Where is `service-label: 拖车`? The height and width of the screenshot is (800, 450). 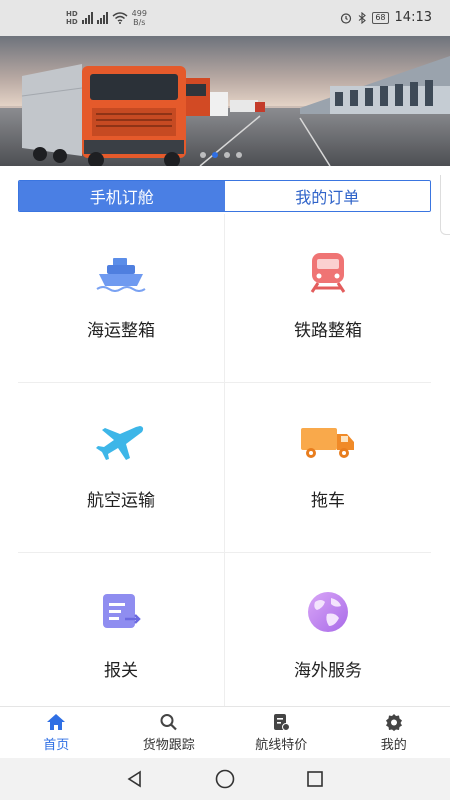
service-label: 拖车 is located at coordinates (328, 501).